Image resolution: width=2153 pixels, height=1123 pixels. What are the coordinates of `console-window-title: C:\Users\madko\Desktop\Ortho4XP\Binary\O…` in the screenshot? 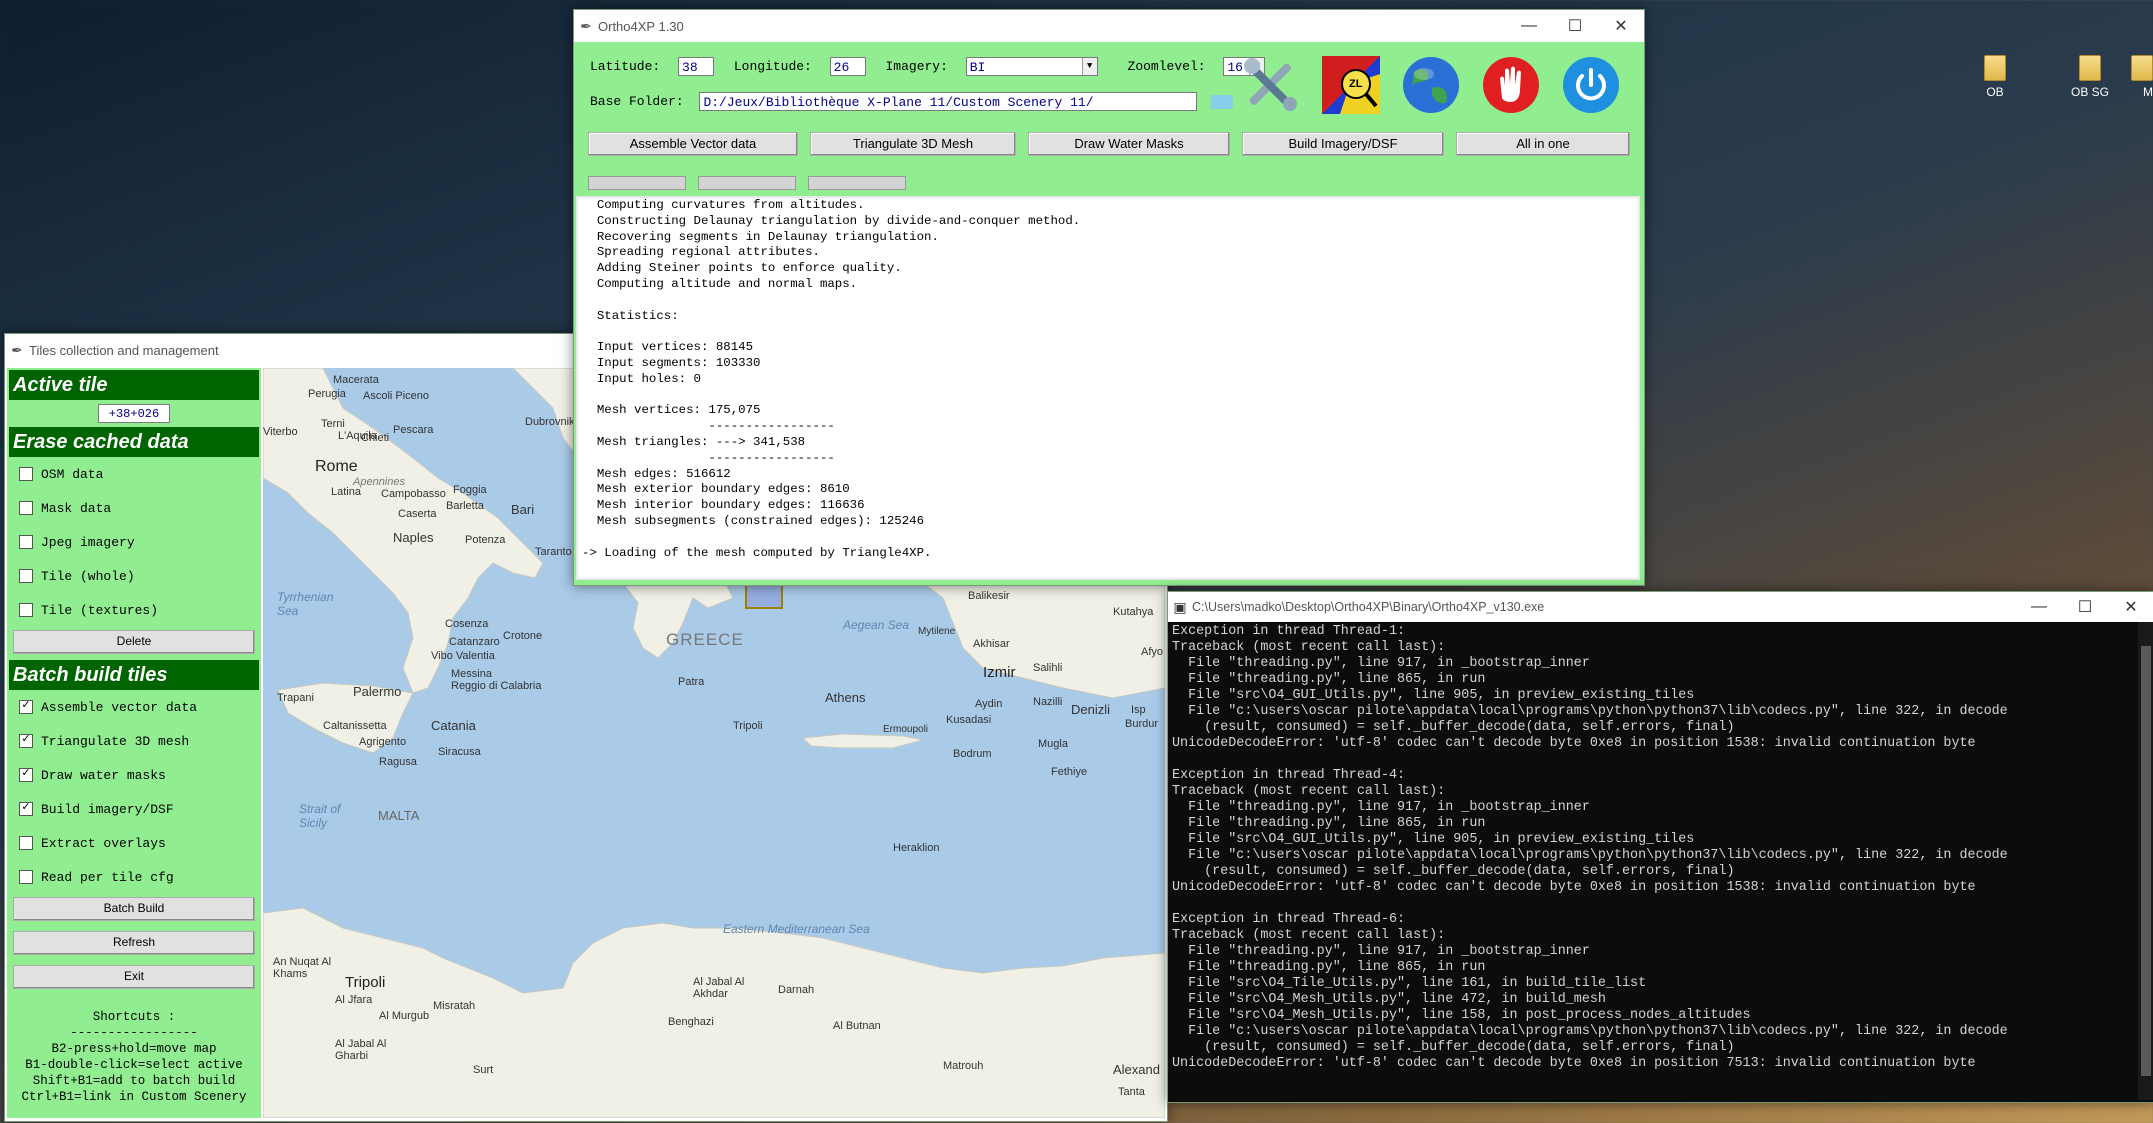 It's located at (1368, 607).